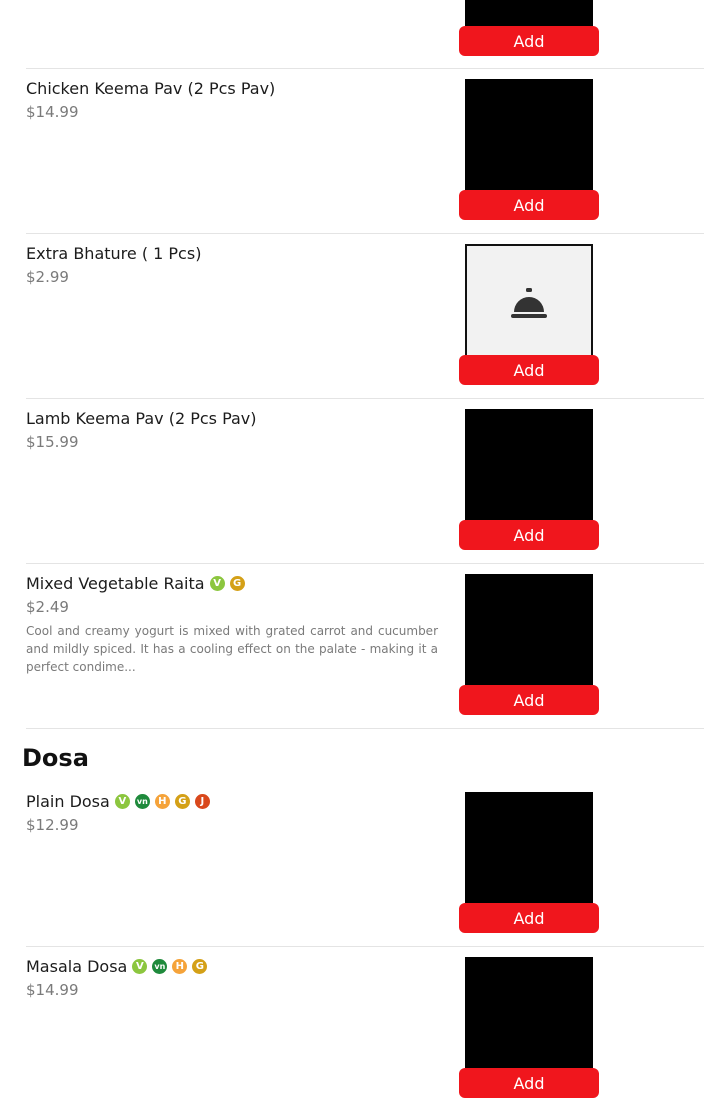  I want to click on item-price: $2.99, so click(47, 277).